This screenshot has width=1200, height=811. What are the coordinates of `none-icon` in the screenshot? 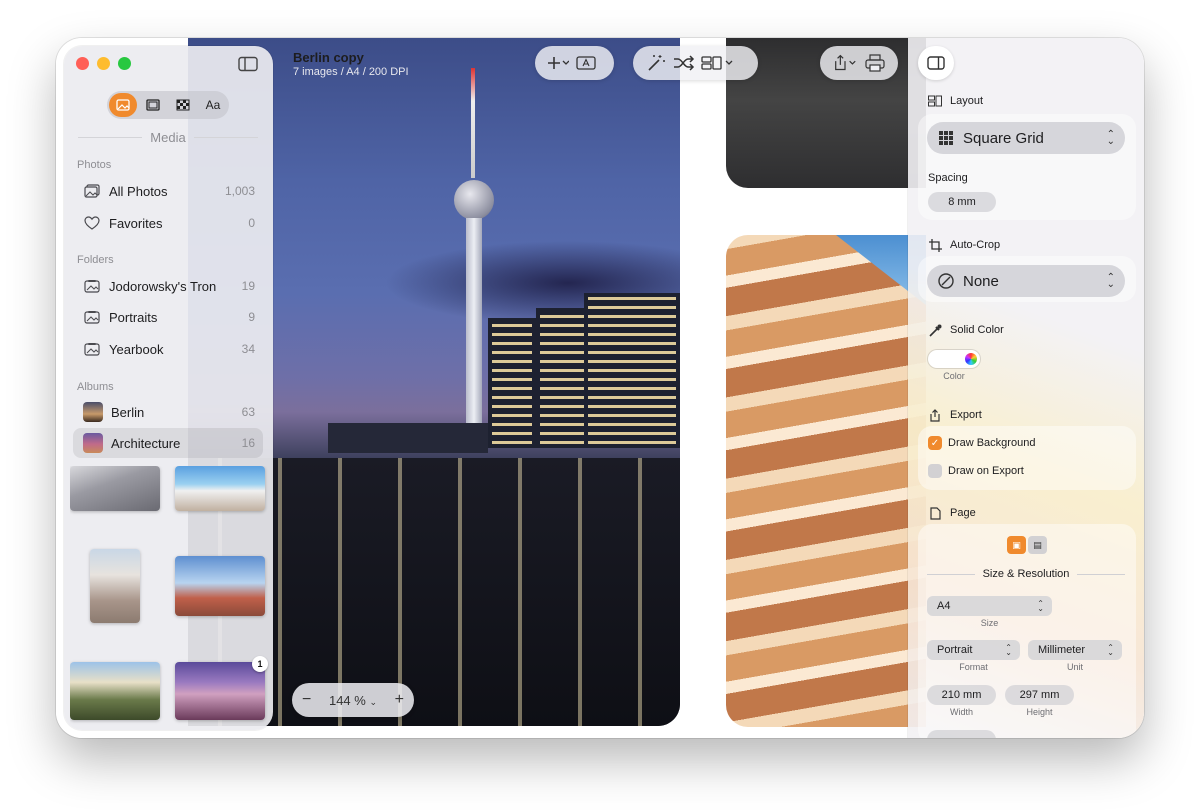 It's located at (946, 281).